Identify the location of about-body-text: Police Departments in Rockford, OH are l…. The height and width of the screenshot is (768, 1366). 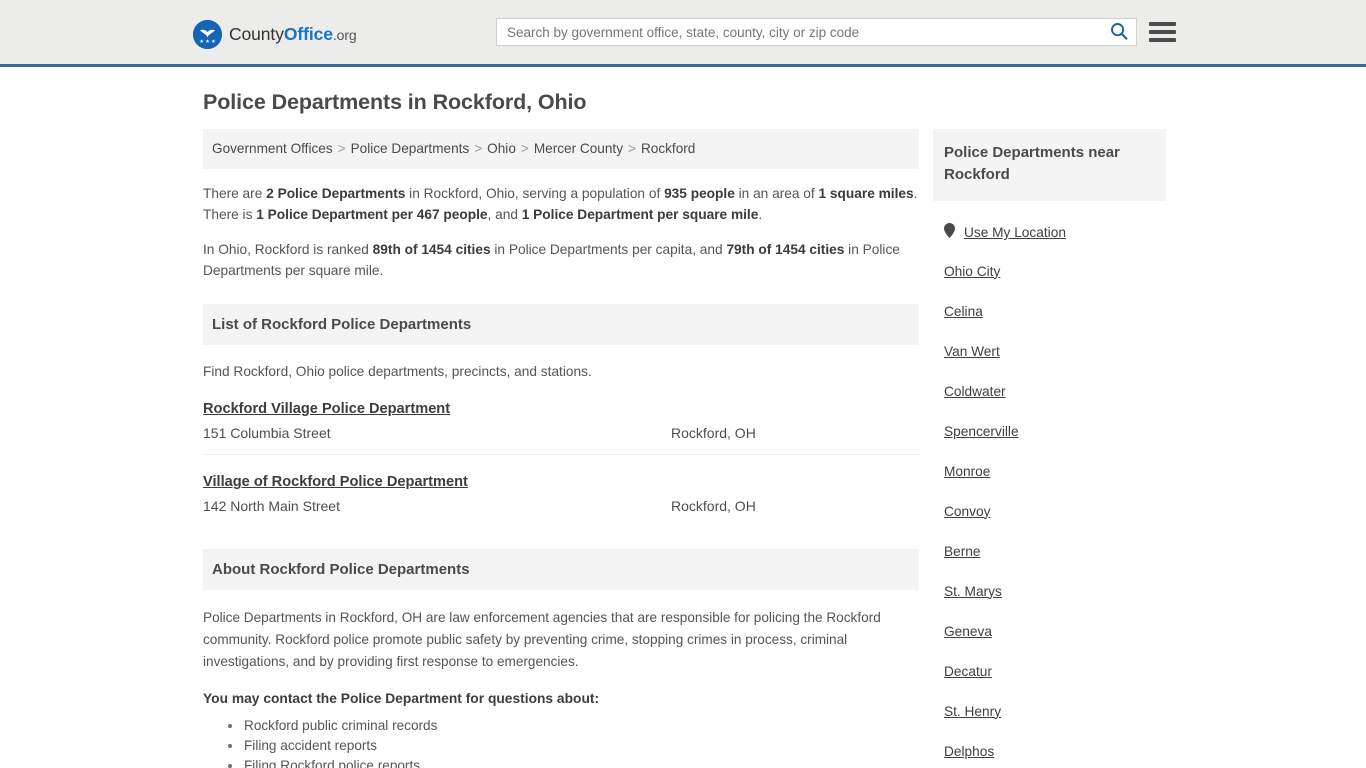
(542, 640).